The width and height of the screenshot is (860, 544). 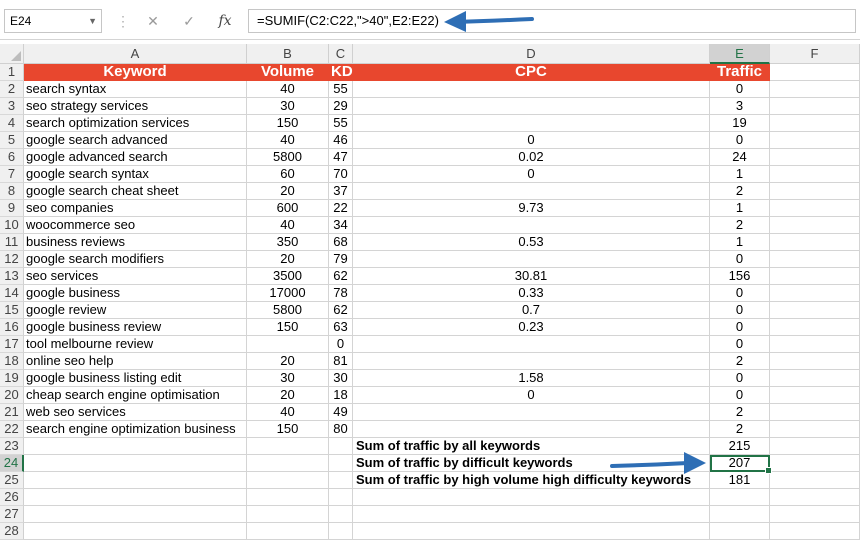 What do you see at coordinates (531, 293) in the screenshot?
I see `cell-cpc: 0.33` at bounding box center [531, 293].